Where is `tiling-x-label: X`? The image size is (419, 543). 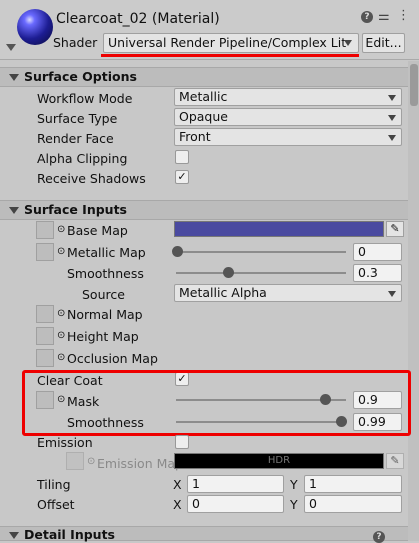
tiling-x-label: X is located at coordinates (177, 484).